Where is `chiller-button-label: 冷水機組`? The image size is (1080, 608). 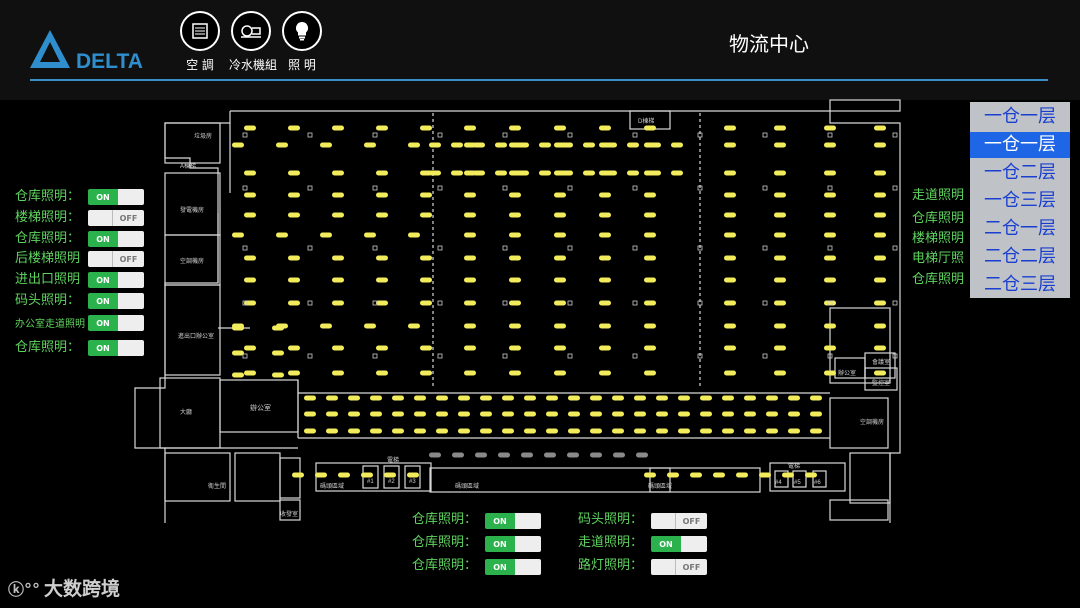 chiller-button-label: 冷水機組 is located at coordinates (253, 65).